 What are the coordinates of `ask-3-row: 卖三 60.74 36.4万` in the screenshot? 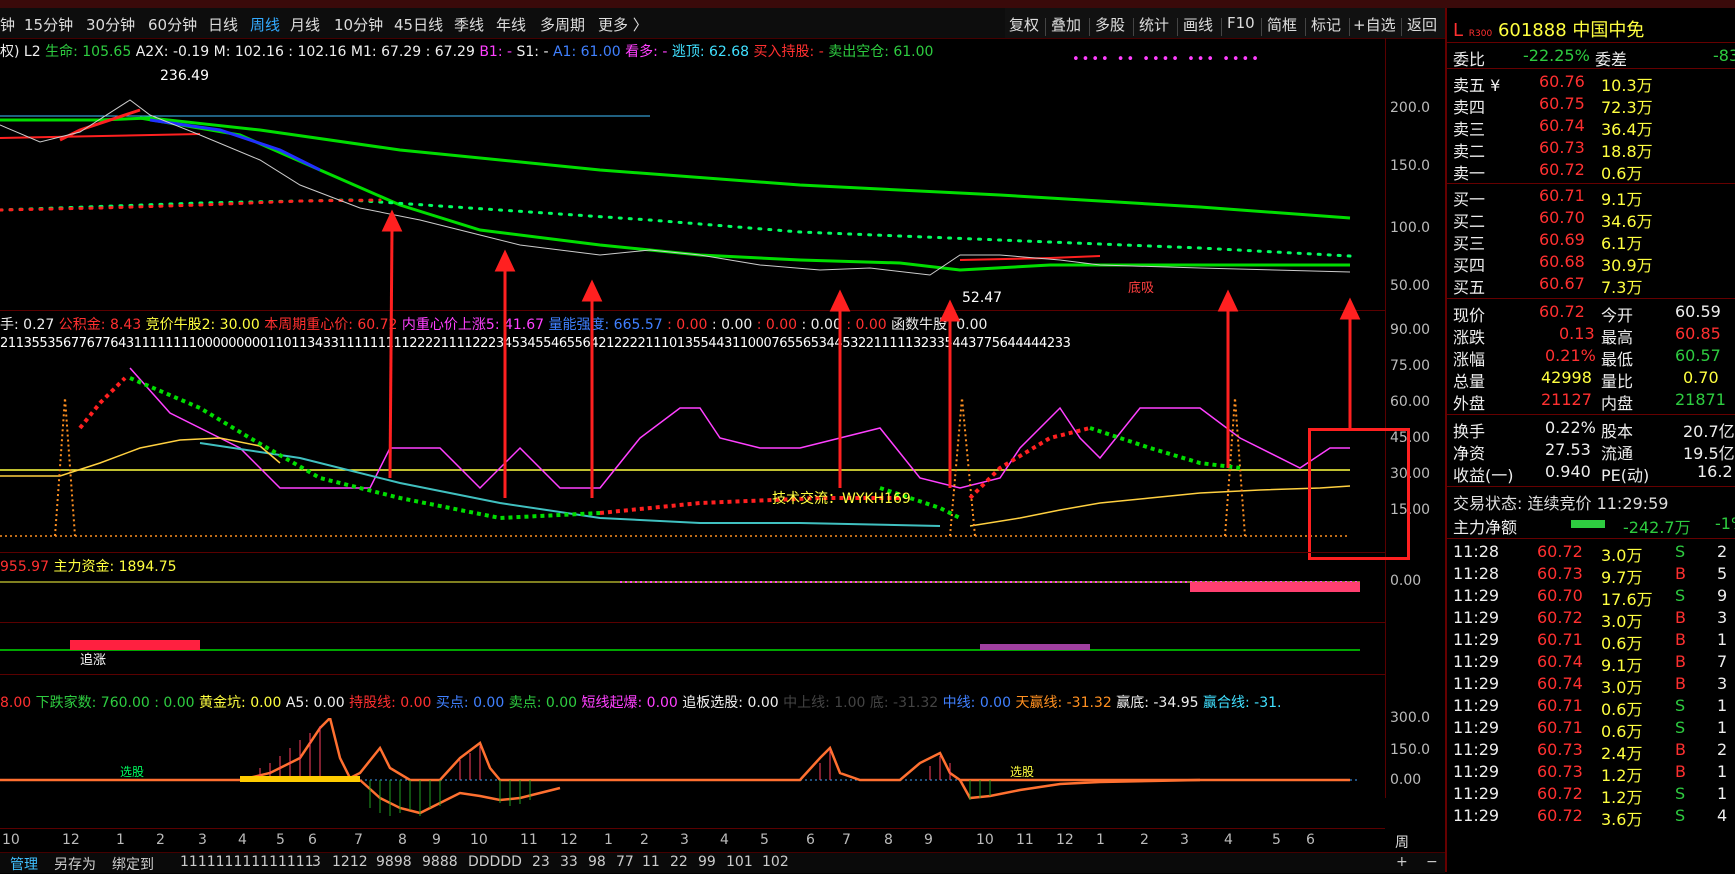 It's located at (1553, 127).